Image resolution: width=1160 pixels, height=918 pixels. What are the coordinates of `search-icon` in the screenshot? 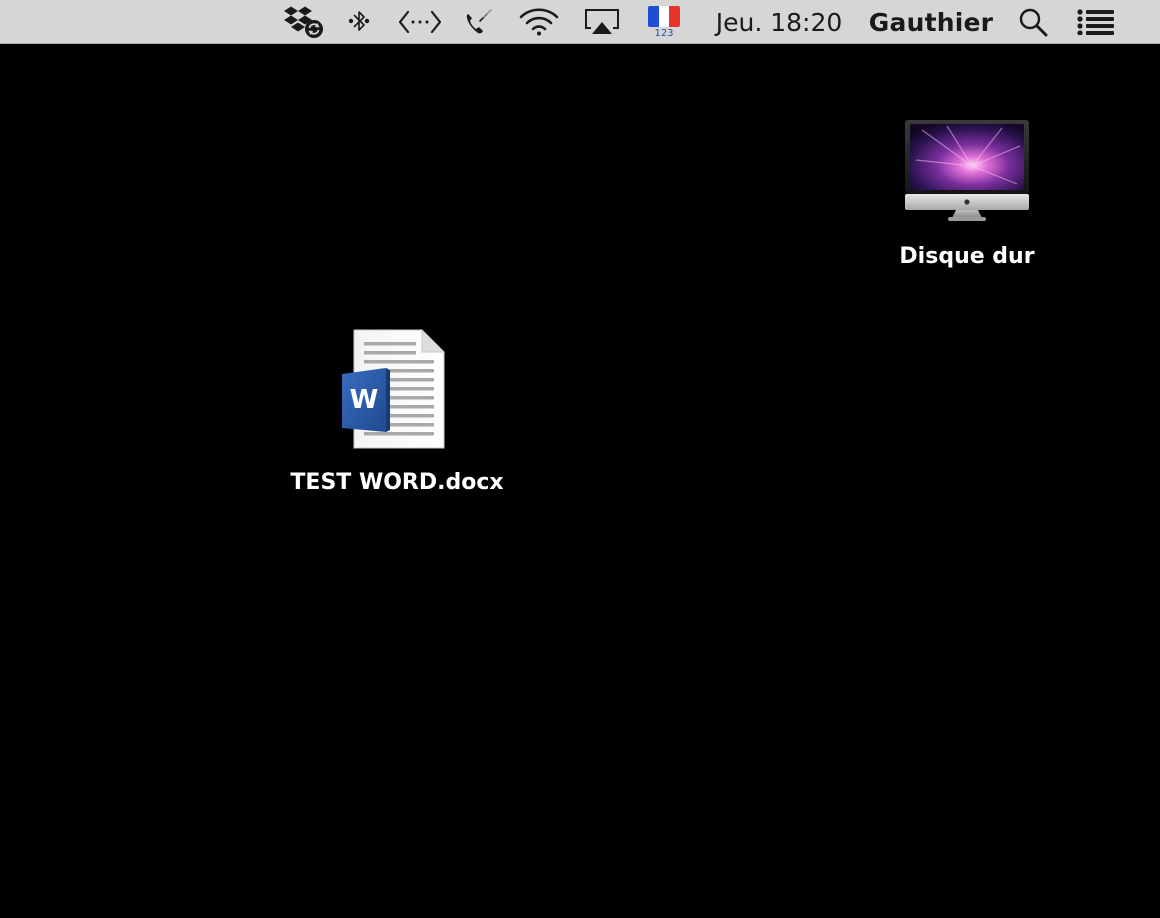 It's located at (1033, 22).